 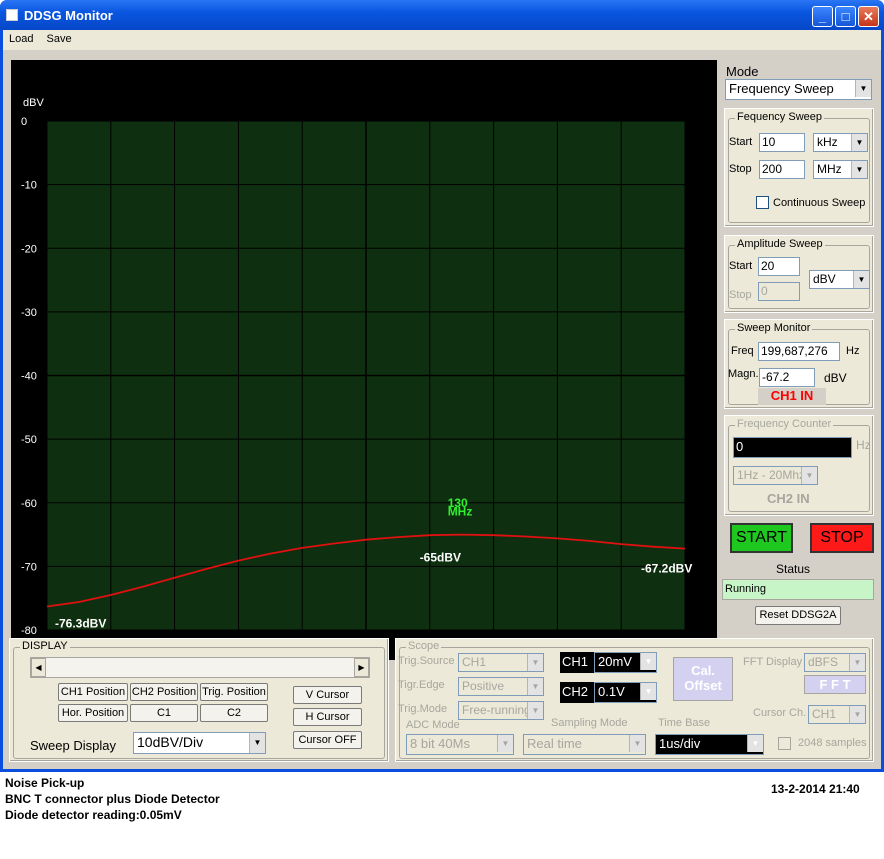 I want to click on ch2-volts-select: 0.1V ▼, so click(x=625, y=692).